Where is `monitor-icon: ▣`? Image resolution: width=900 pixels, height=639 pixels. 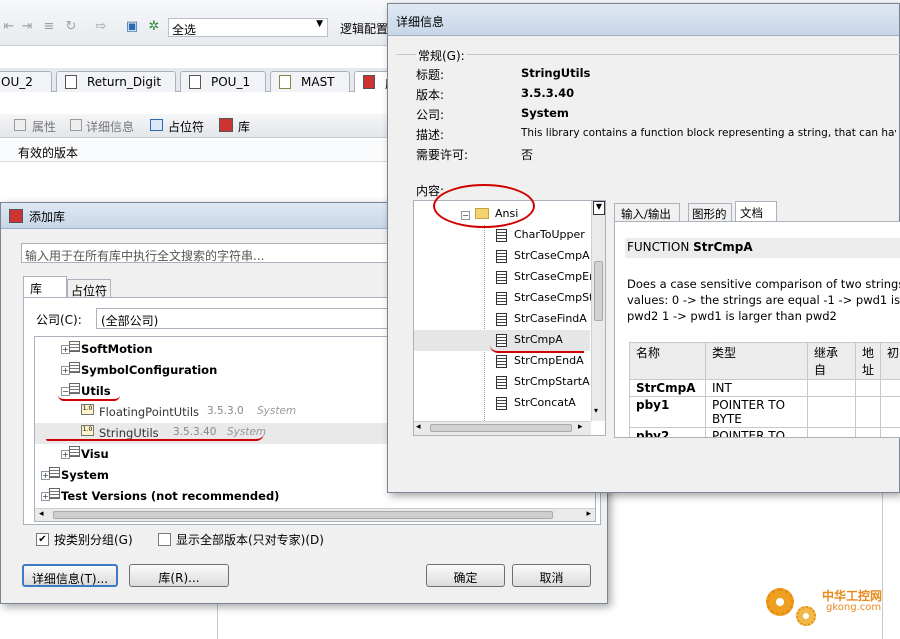
monitor-icon: ▣ is located at coordinates (132, 27).